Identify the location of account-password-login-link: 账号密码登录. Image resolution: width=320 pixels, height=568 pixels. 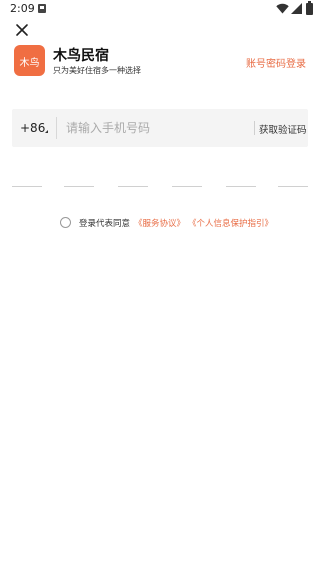
(276, 62).